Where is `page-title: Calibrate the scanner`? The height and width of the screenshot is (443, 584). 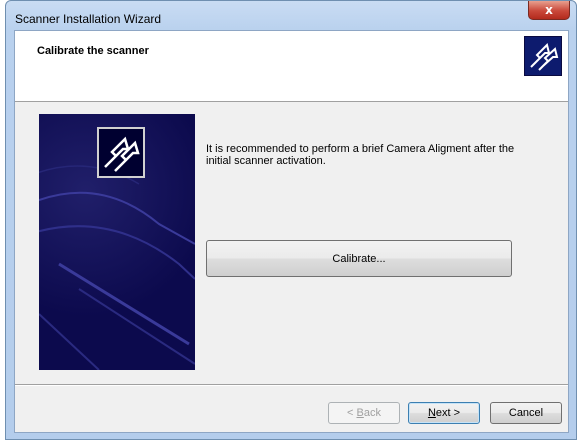 page-title: Calibrate the scanner is located at coordinates (93, 51).